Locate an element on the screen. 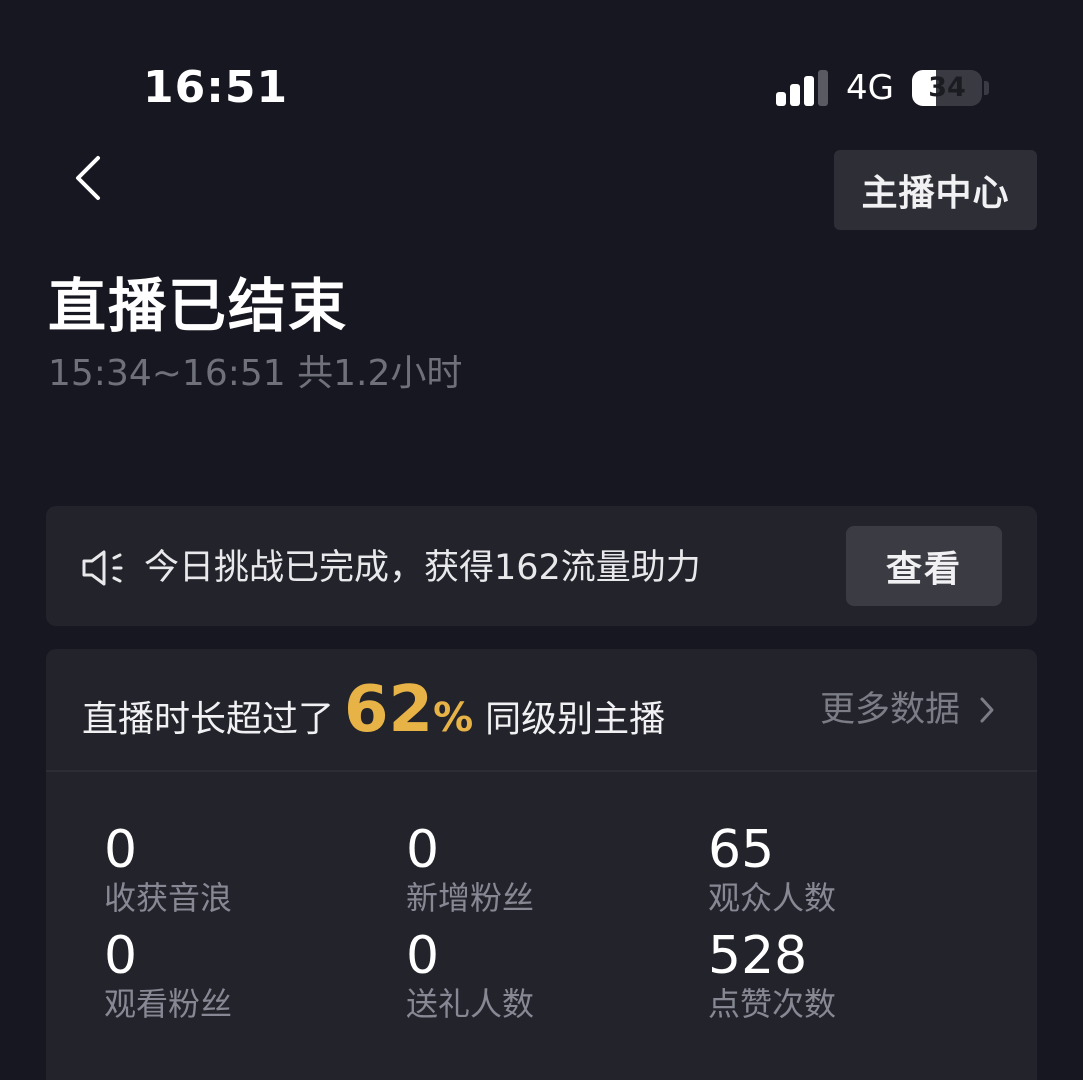 The image size is (1083, 1080). chevron-left-icon is located at coordinates (88, 178).